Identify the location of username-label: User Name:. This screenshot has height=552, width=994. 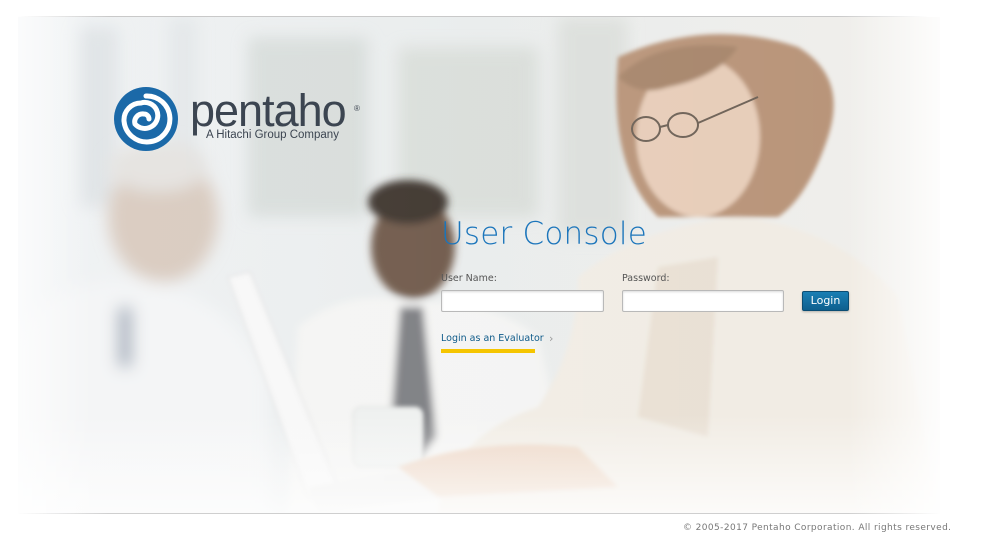
(469, 278).